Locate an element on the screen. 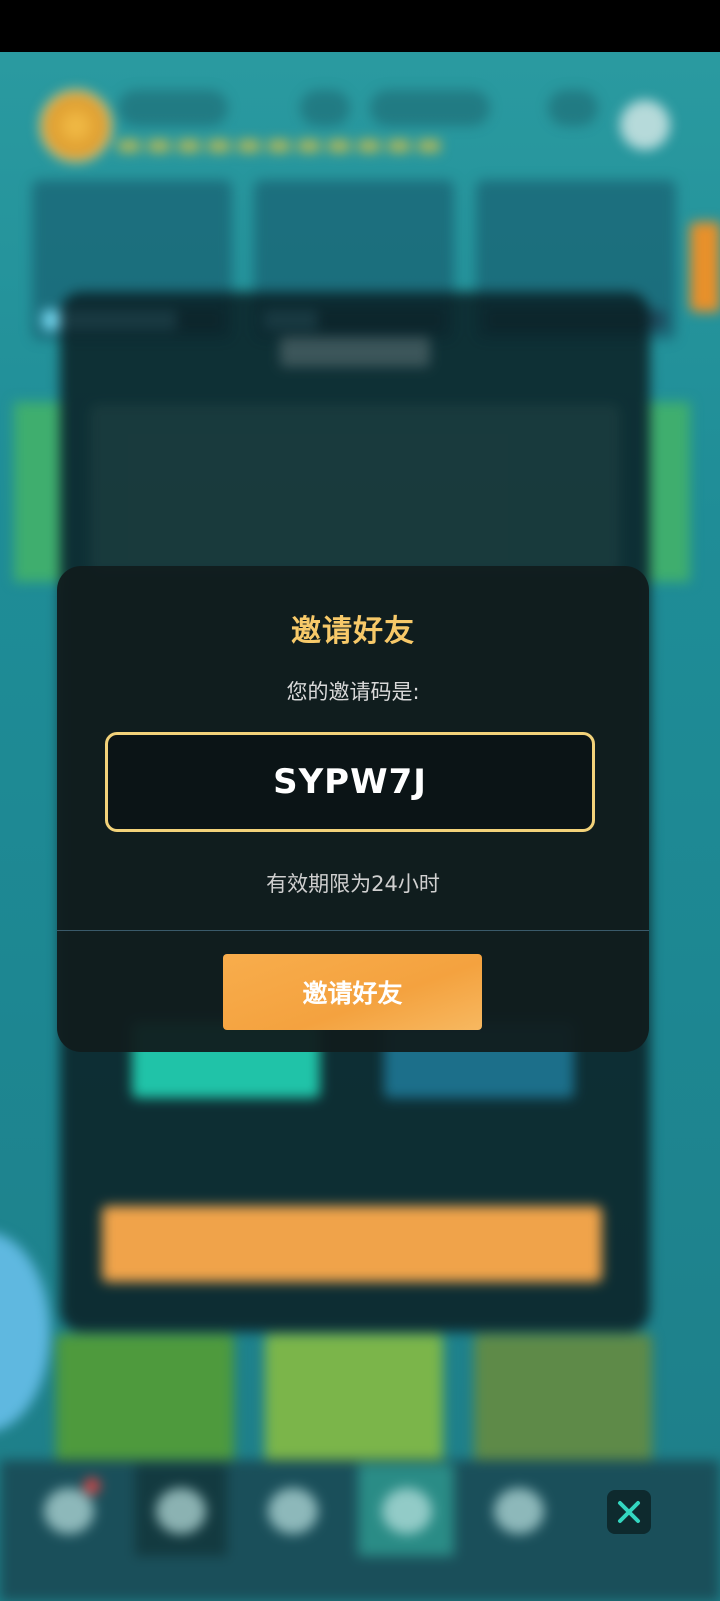  invite-friend-button: 邀请好友 is located at coordinates (352, 992).